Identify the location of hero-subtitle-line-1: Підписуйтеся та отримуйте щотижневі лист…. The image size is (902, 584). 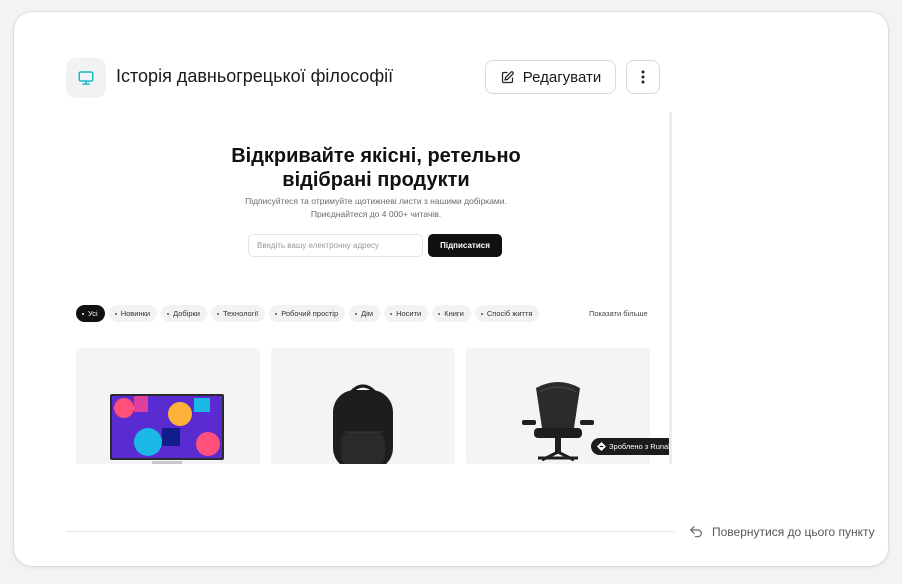
(376, 201).